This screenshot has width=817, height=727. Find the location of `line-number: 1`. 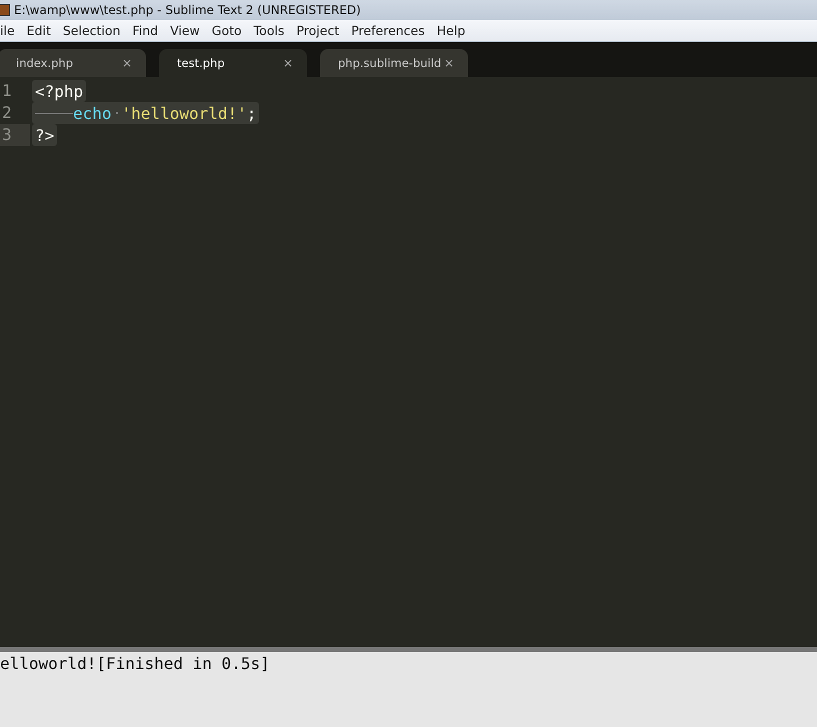

line-number: 1 is located at coordinates (7, 91).